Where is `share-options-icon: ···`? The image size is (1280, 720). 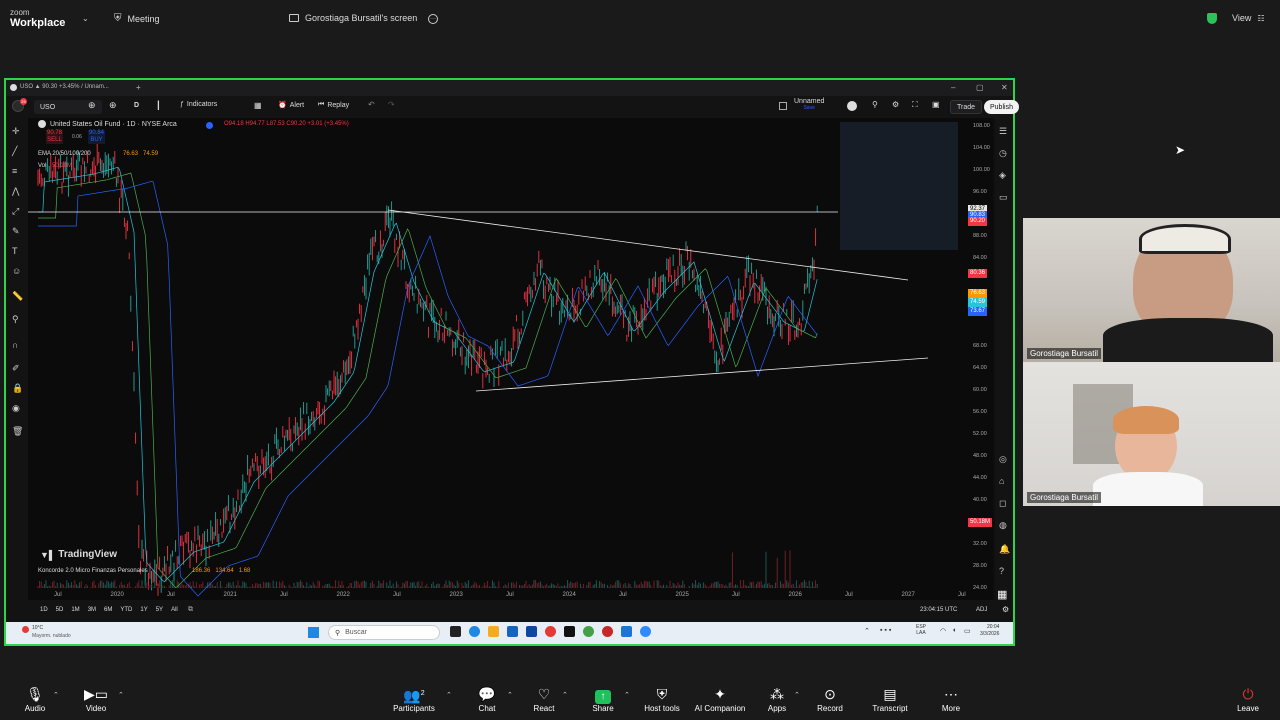 share-options-icon: ··· is located at coordinates (433, 19).